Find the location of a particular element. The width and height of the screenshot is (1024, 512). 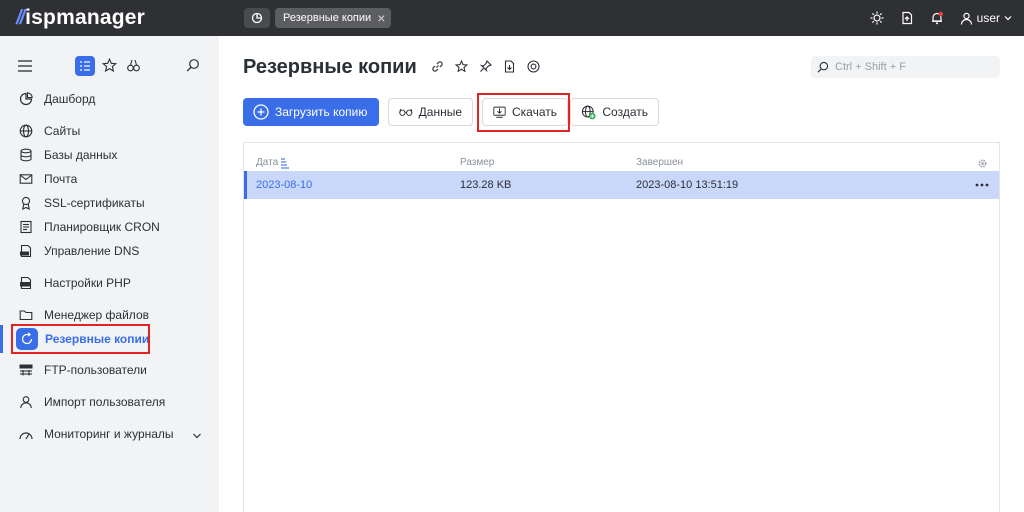

ftp-icon is located at coordinates (26, 370).